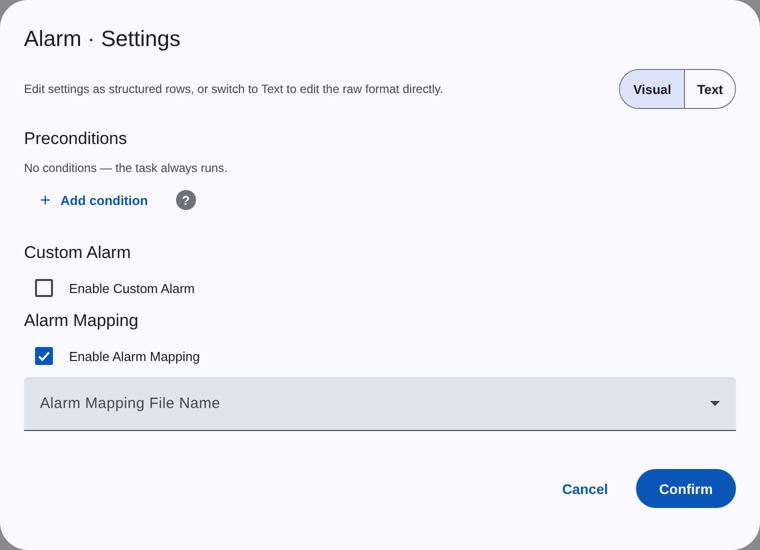  Describe the element at coordinates (380, 404) in the screenshot. I see `file-name-dropdown: Alarm Mapping File Name` at that location.